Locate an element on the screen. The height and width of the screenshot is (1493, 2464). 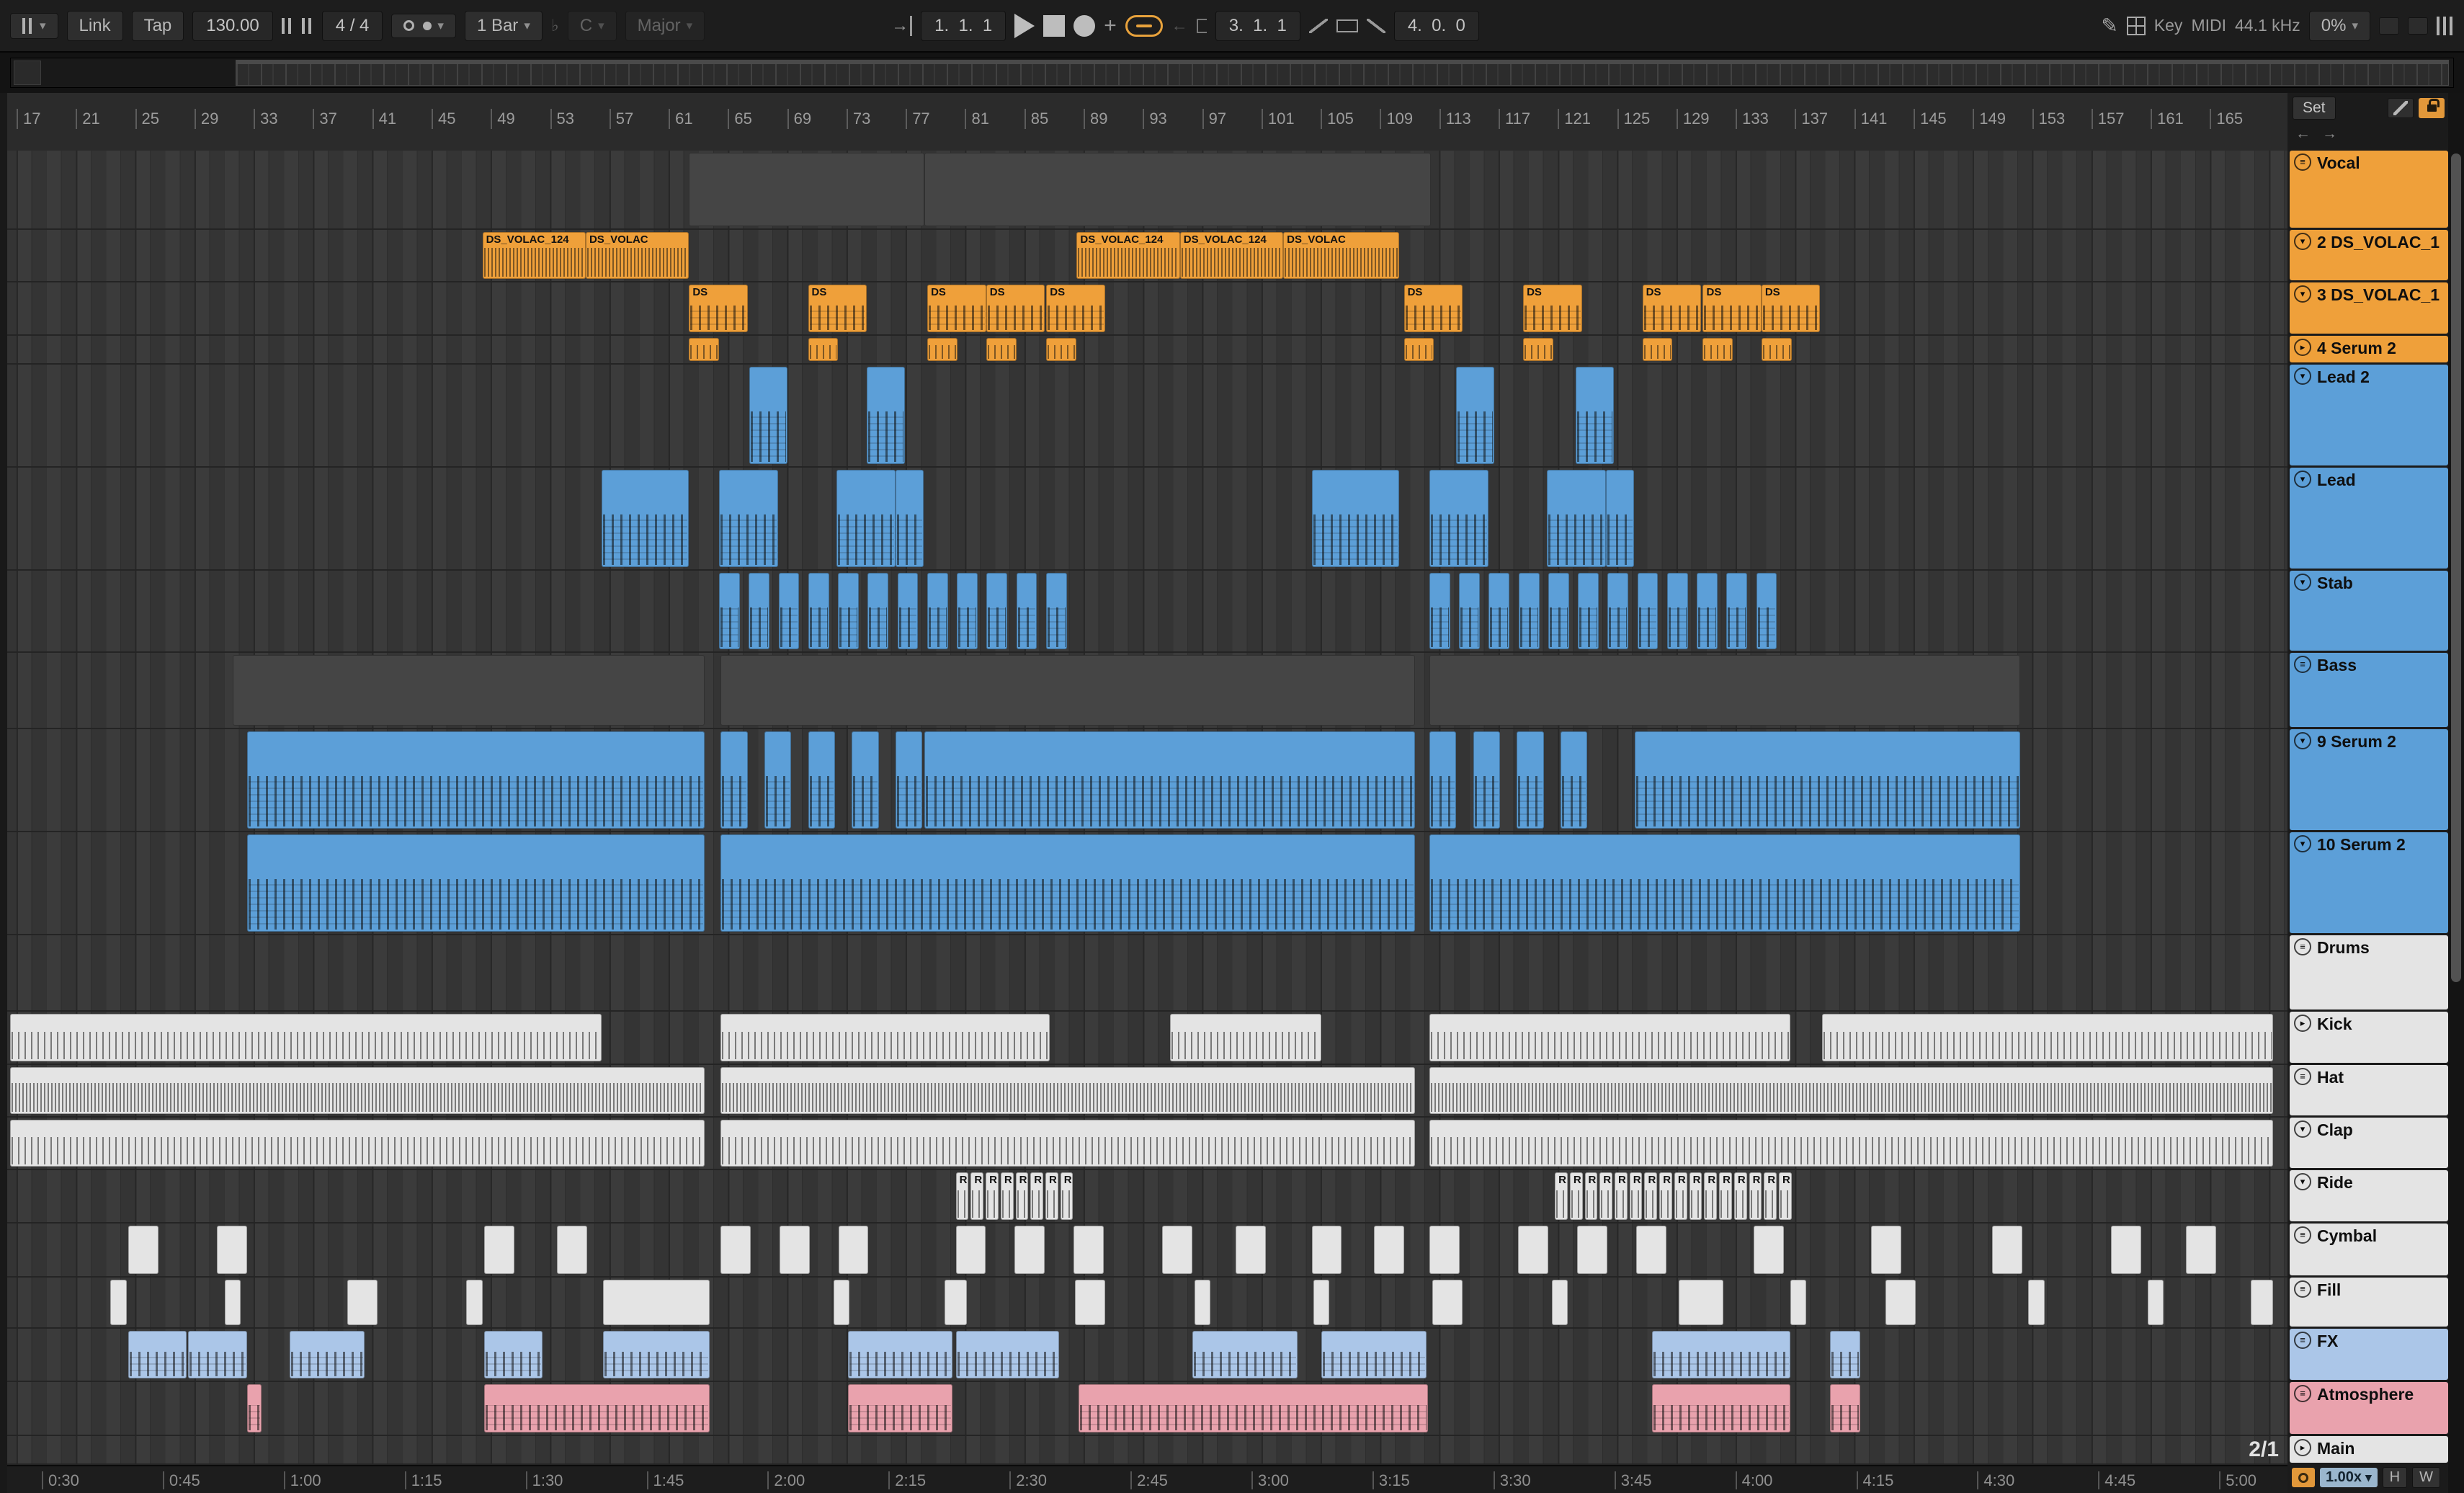
track-row-hat is located at coordinates (1147, 1091).